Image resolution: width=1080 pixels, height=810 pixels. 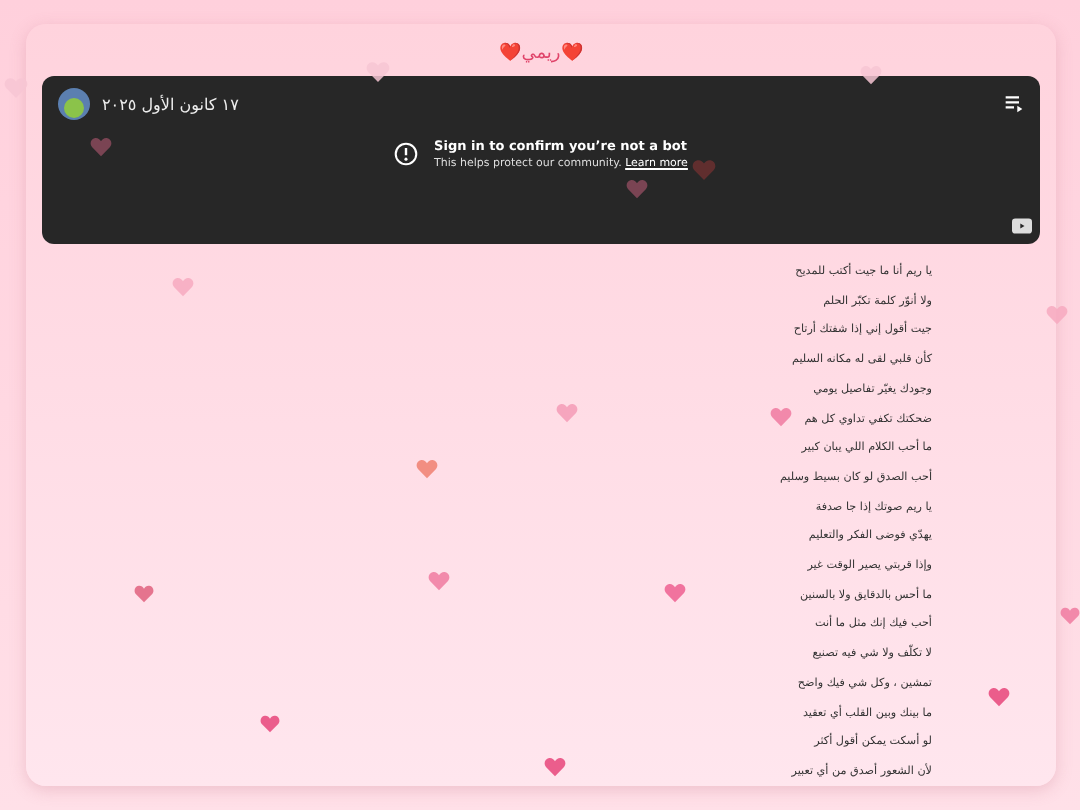 What do you see at coordinates (541, 53) in the screenshot?
I see `page-title: ❤ريمي❤` at bounding box center [541, 53].